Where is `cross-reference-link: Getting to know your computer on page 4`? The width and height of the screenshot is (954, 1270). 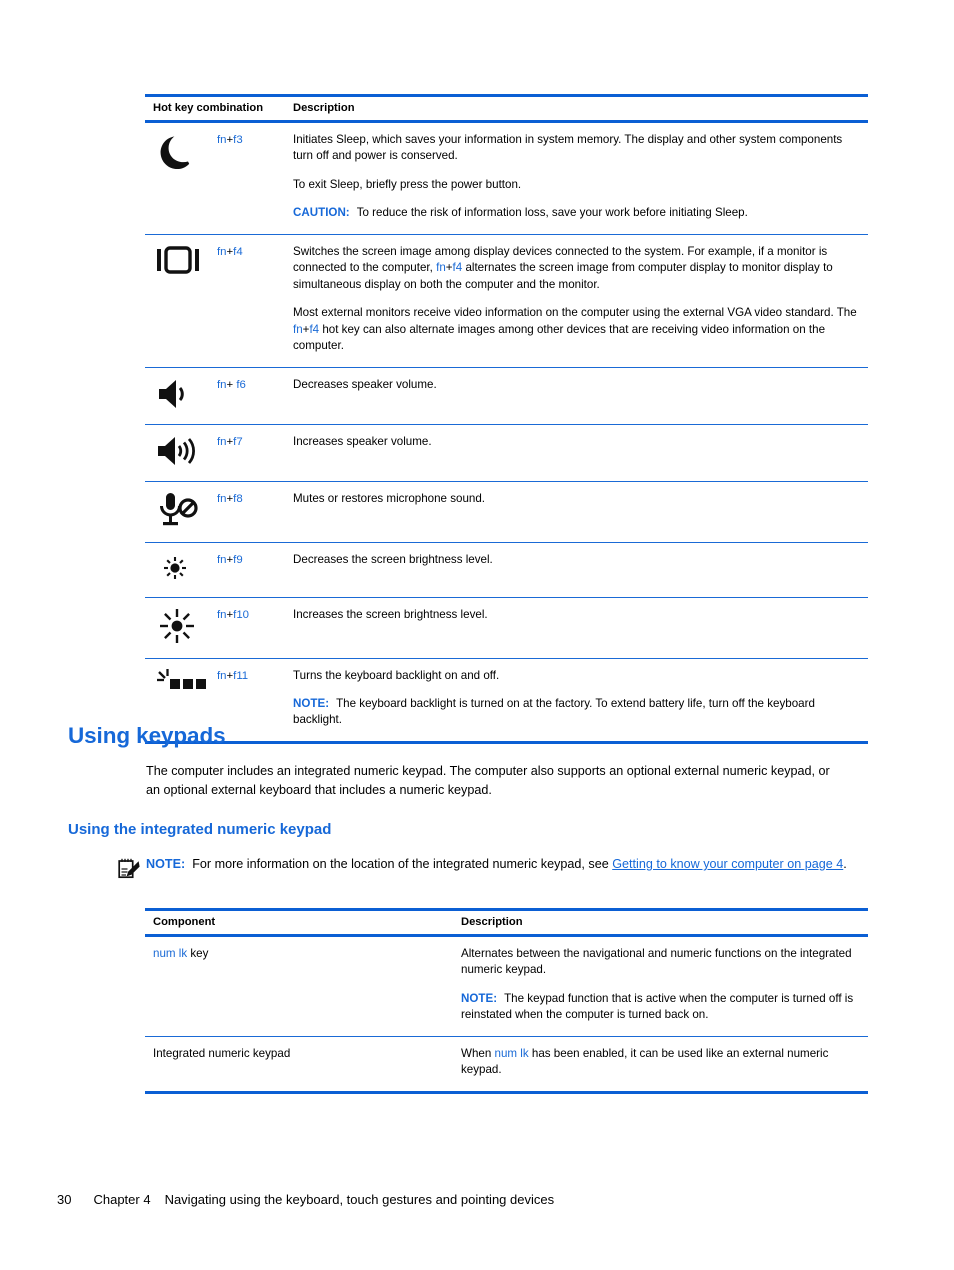 cross-reference-link: Getting to know your computer on page 4 is located at coordinates (727, 864).